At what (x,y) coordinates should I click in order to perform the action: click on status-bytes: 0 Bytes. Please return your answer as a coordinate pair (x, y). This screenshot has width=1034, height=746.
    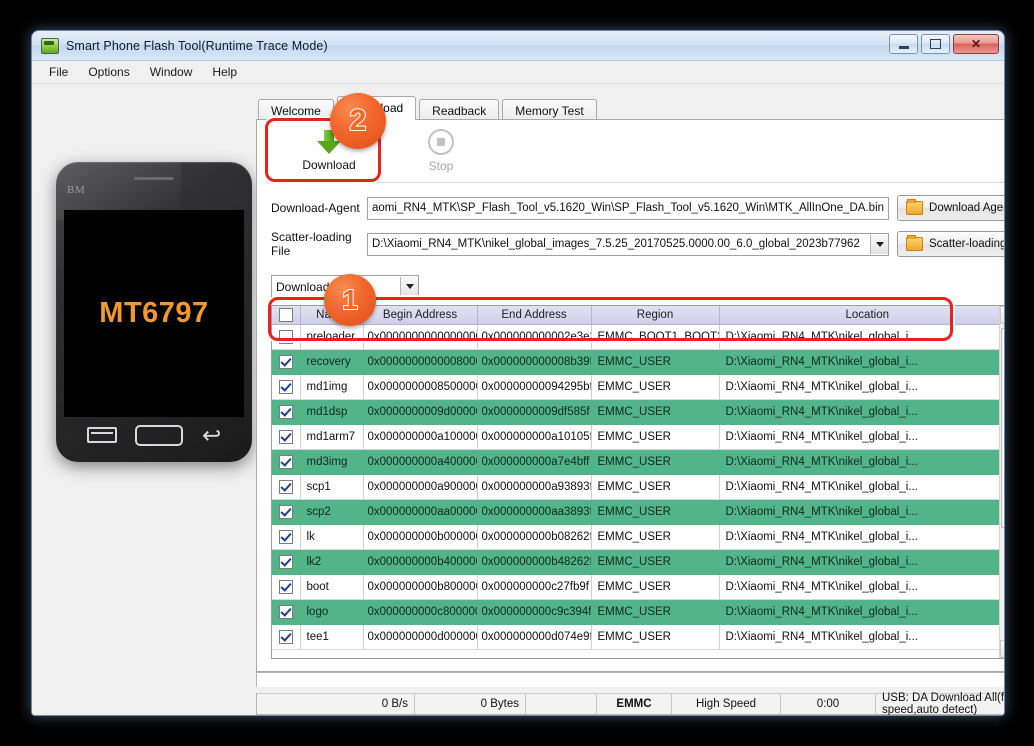
    Looking at the image, I should click on (470, 704).